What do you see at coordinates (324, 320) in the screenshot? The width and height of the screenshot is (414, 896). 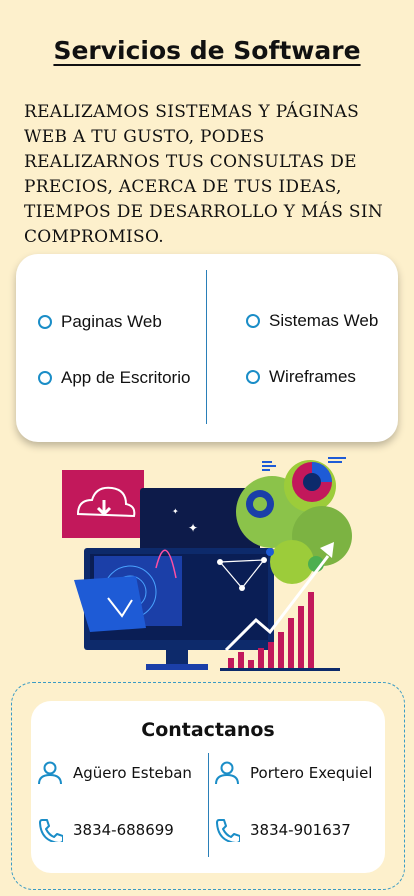 I see `service-label: Sistemas Web` at bounding box center [324, 320].